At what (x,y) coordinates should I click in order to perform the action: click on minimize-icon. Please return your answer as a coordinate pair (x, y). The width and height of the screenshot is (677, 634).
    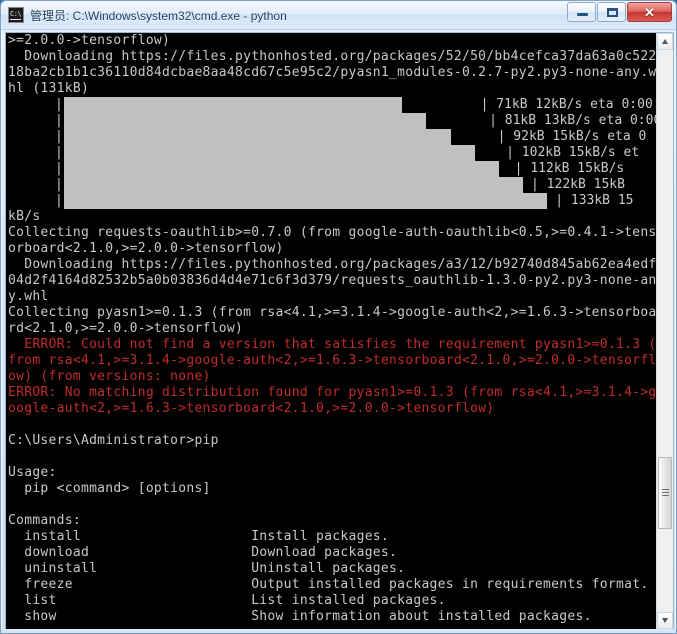
    Looking at the image, I should click on (582, 14).